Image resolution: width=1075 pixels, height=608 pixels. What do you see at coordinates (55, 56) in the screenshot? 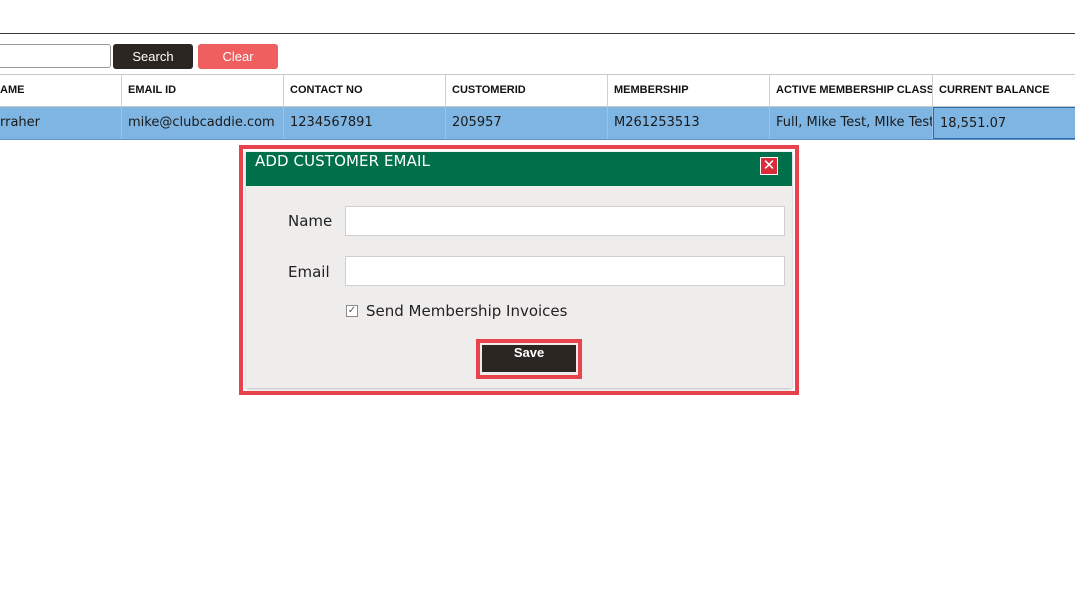
I see `search-input` at bounding box center [55, 56].